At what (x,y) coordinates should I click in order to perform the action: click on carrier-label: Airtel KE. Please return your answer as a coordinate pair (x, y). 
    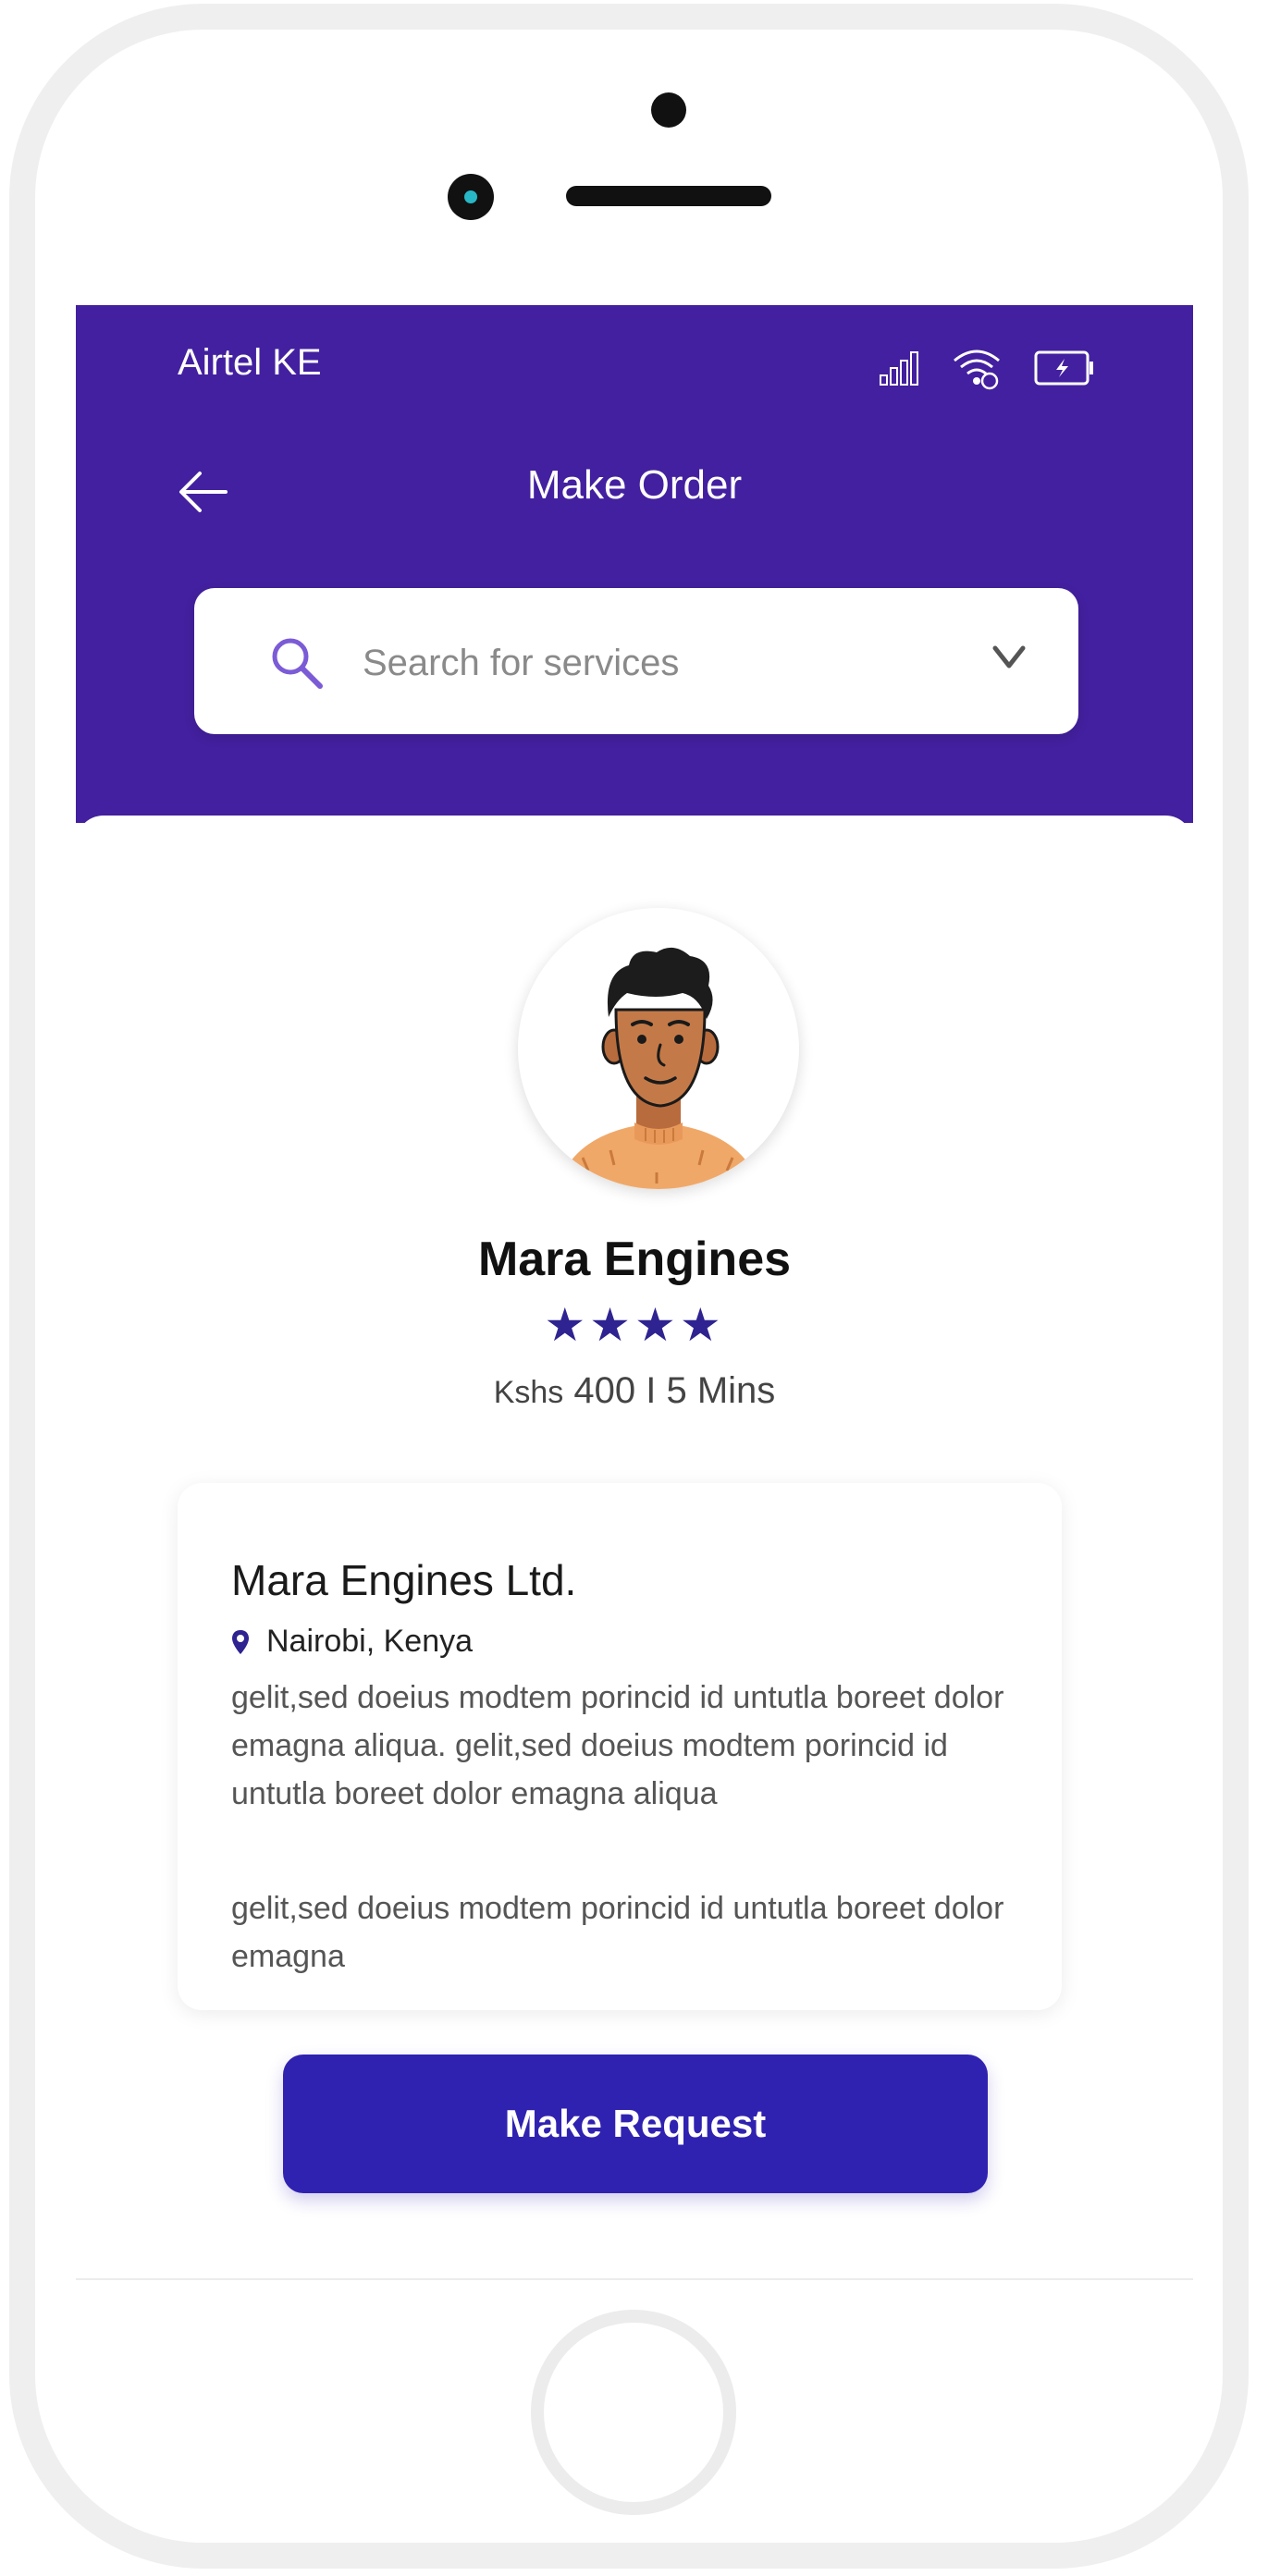
    Looking at the image, I should click on (250, 362).